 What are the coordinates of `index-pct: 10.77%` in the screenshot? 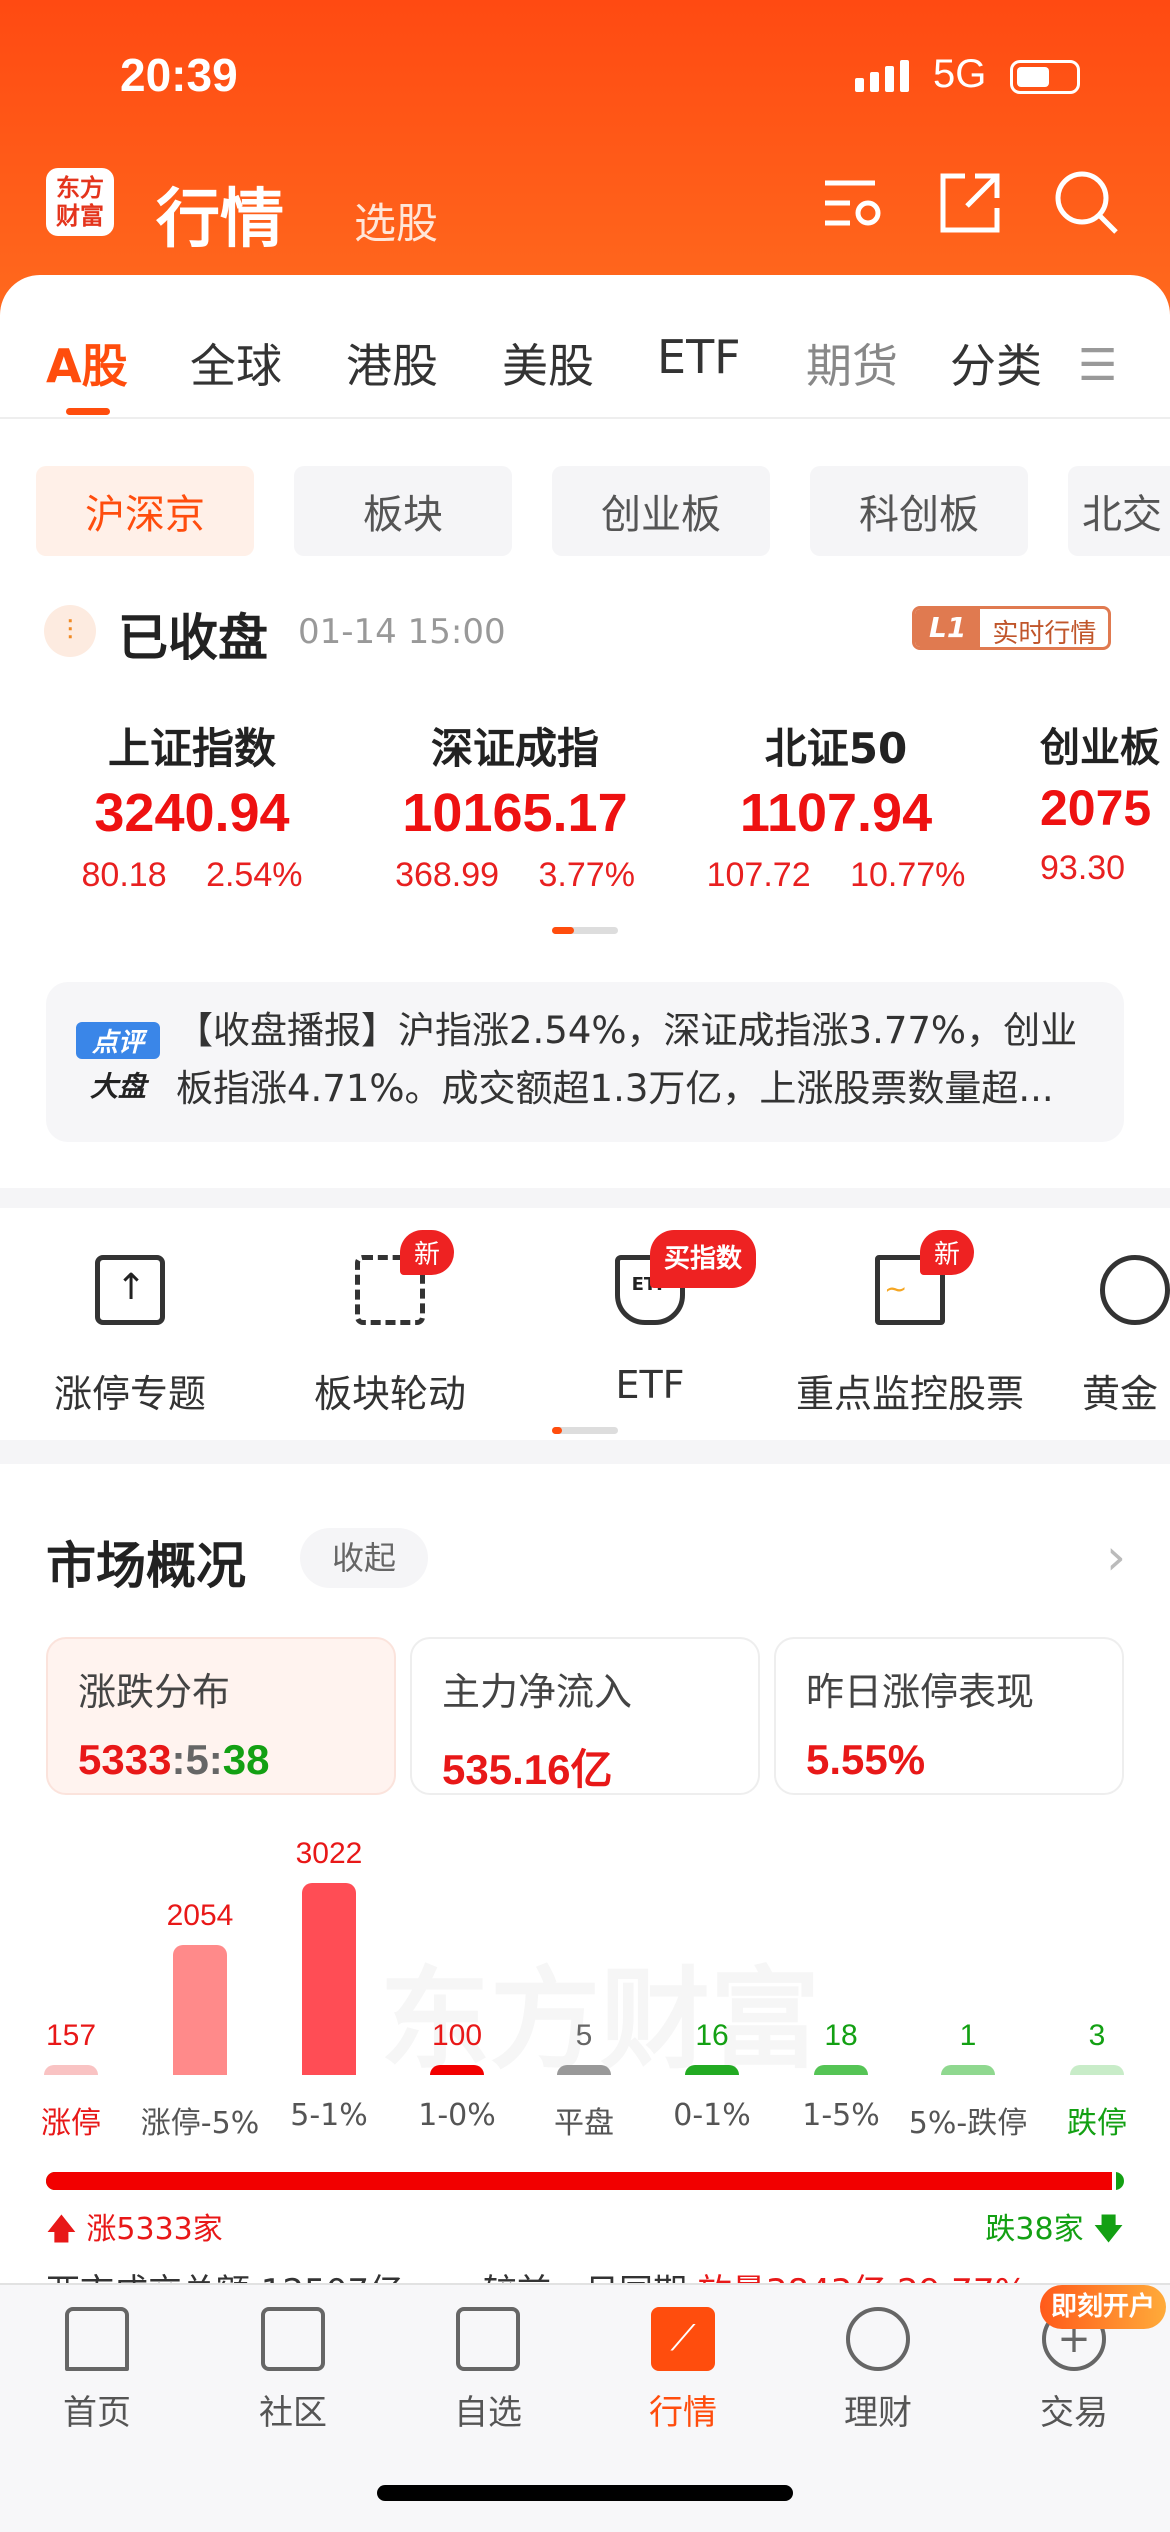 It's located at (908, 875).